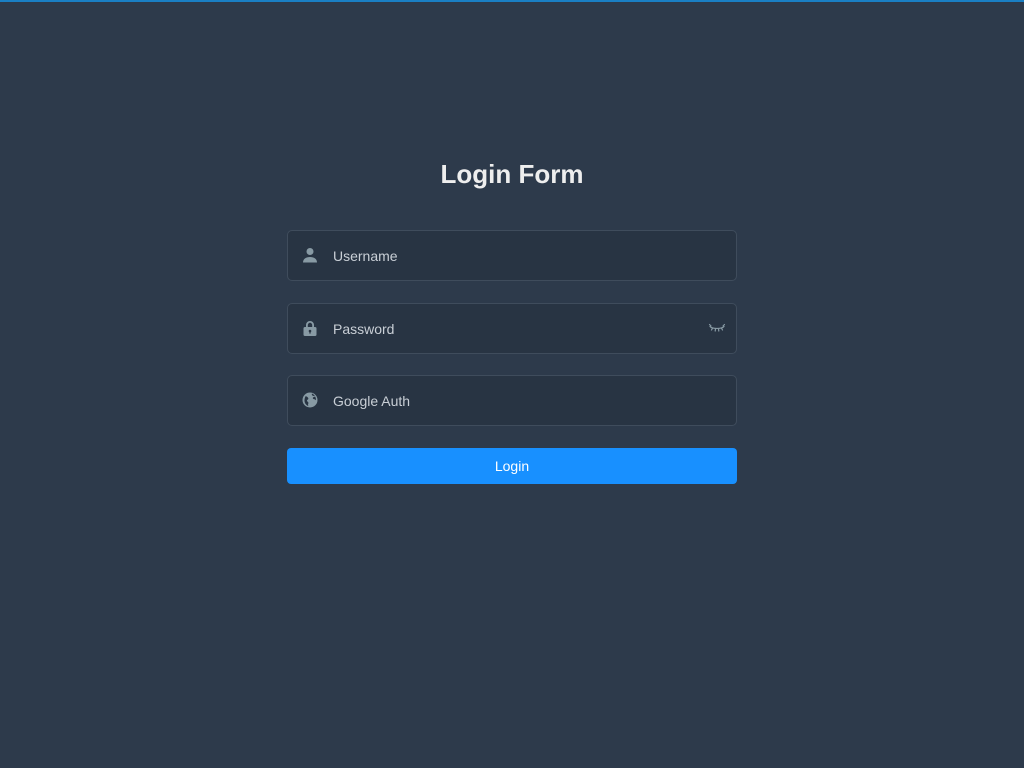 This screenshot has height=768, width=1024. I want to click on username-field, so click(512, 255).